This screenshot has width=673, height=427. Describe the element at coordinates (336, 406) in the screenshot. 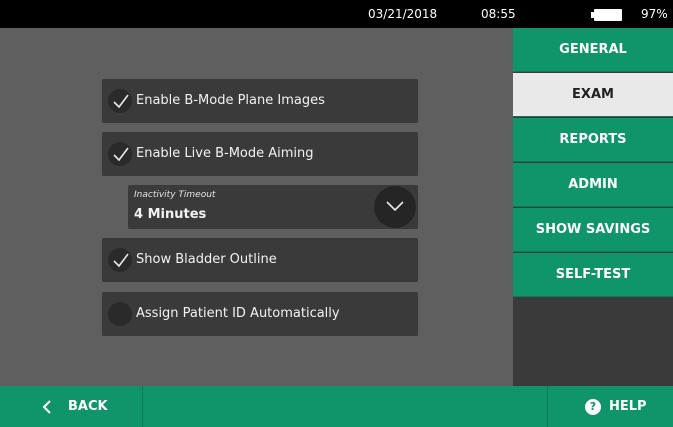

I see `footer-bar: BACK ? HELP` at that location.